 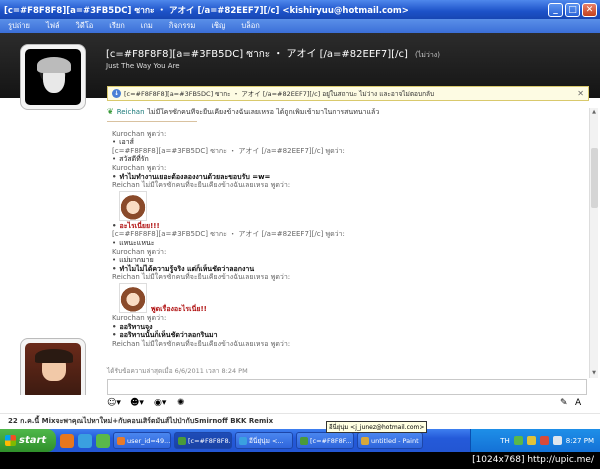 I want to click on message-line: อะไรเนี่ยย!!!, so click(x=346, y=226).